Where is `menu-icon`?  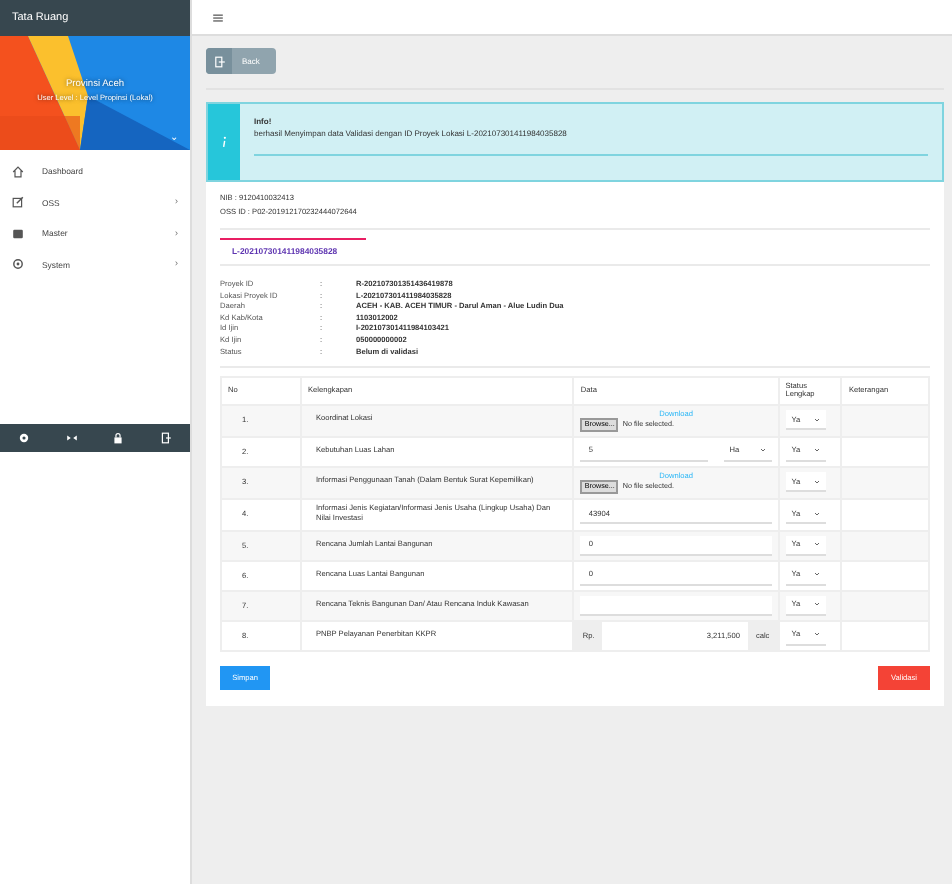
menu-icon is located at coordinates (218, 17).